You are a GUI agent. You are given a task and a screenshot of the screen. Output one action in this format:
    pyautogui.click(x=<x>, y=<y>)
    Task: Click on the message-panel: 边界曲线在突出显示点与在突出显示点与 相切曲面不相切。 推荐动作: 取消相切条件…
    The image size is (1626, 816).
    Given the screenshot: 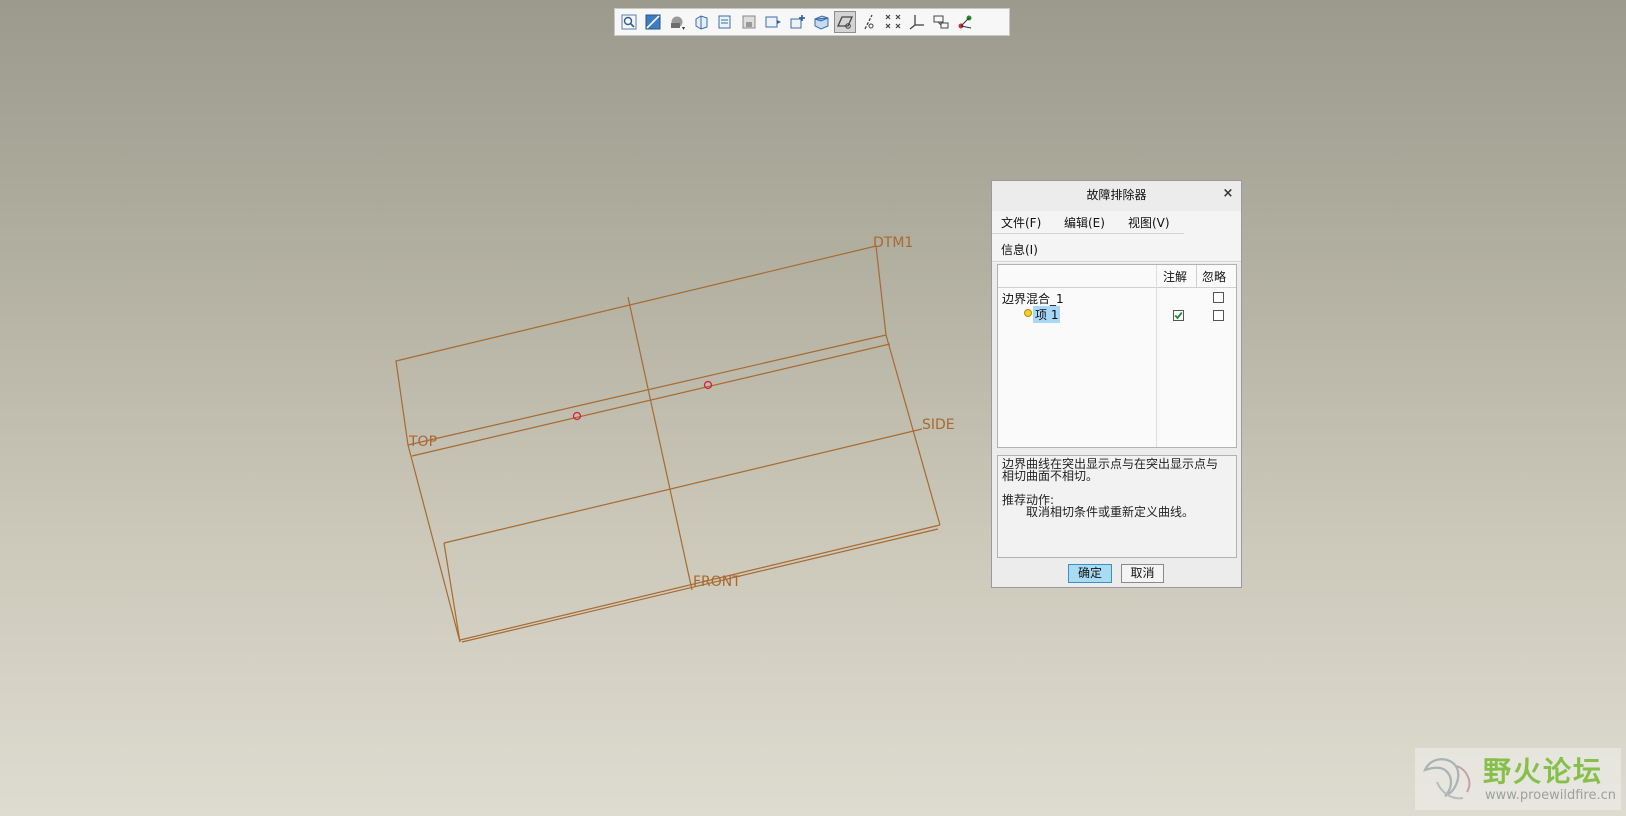 What is the action you would take?
    pyautogui.click(x=1117, y=506)
    